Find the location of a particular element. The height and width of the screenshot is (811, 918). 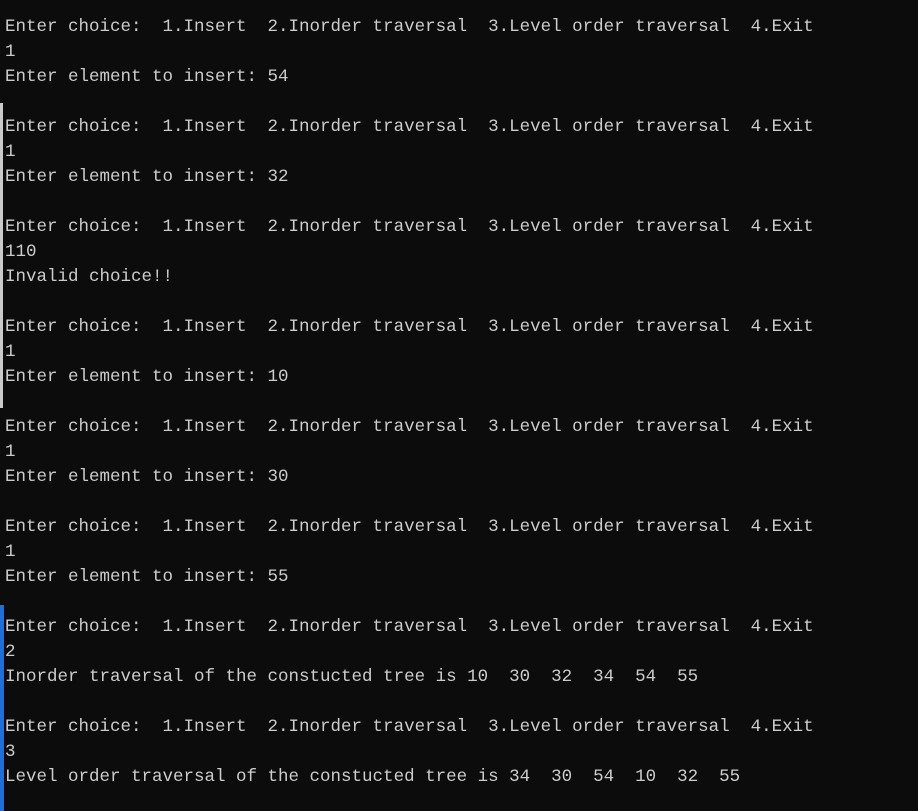

console-line: 3 is located at coordinates (10, 752).